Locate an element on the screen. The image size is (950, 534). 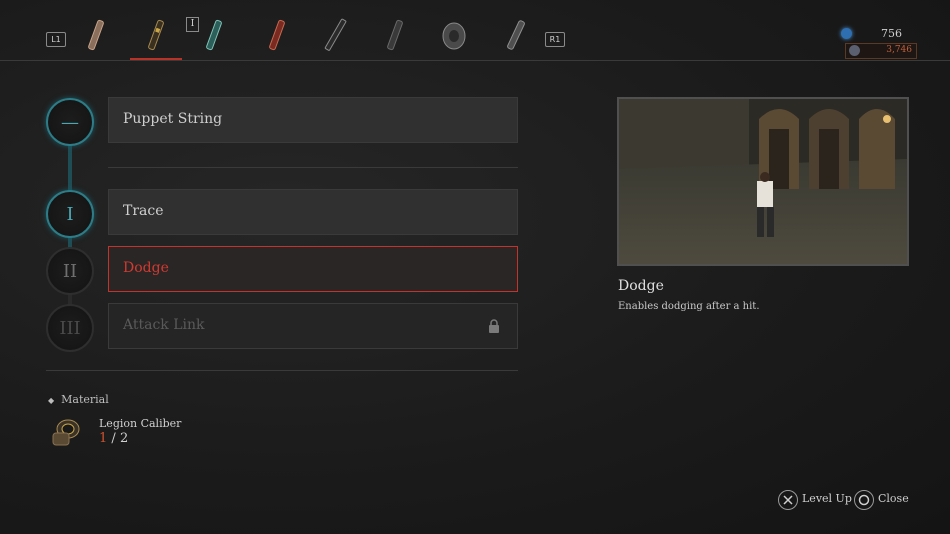
skill-dodge: Dodge is located at coordinates (313, 269).